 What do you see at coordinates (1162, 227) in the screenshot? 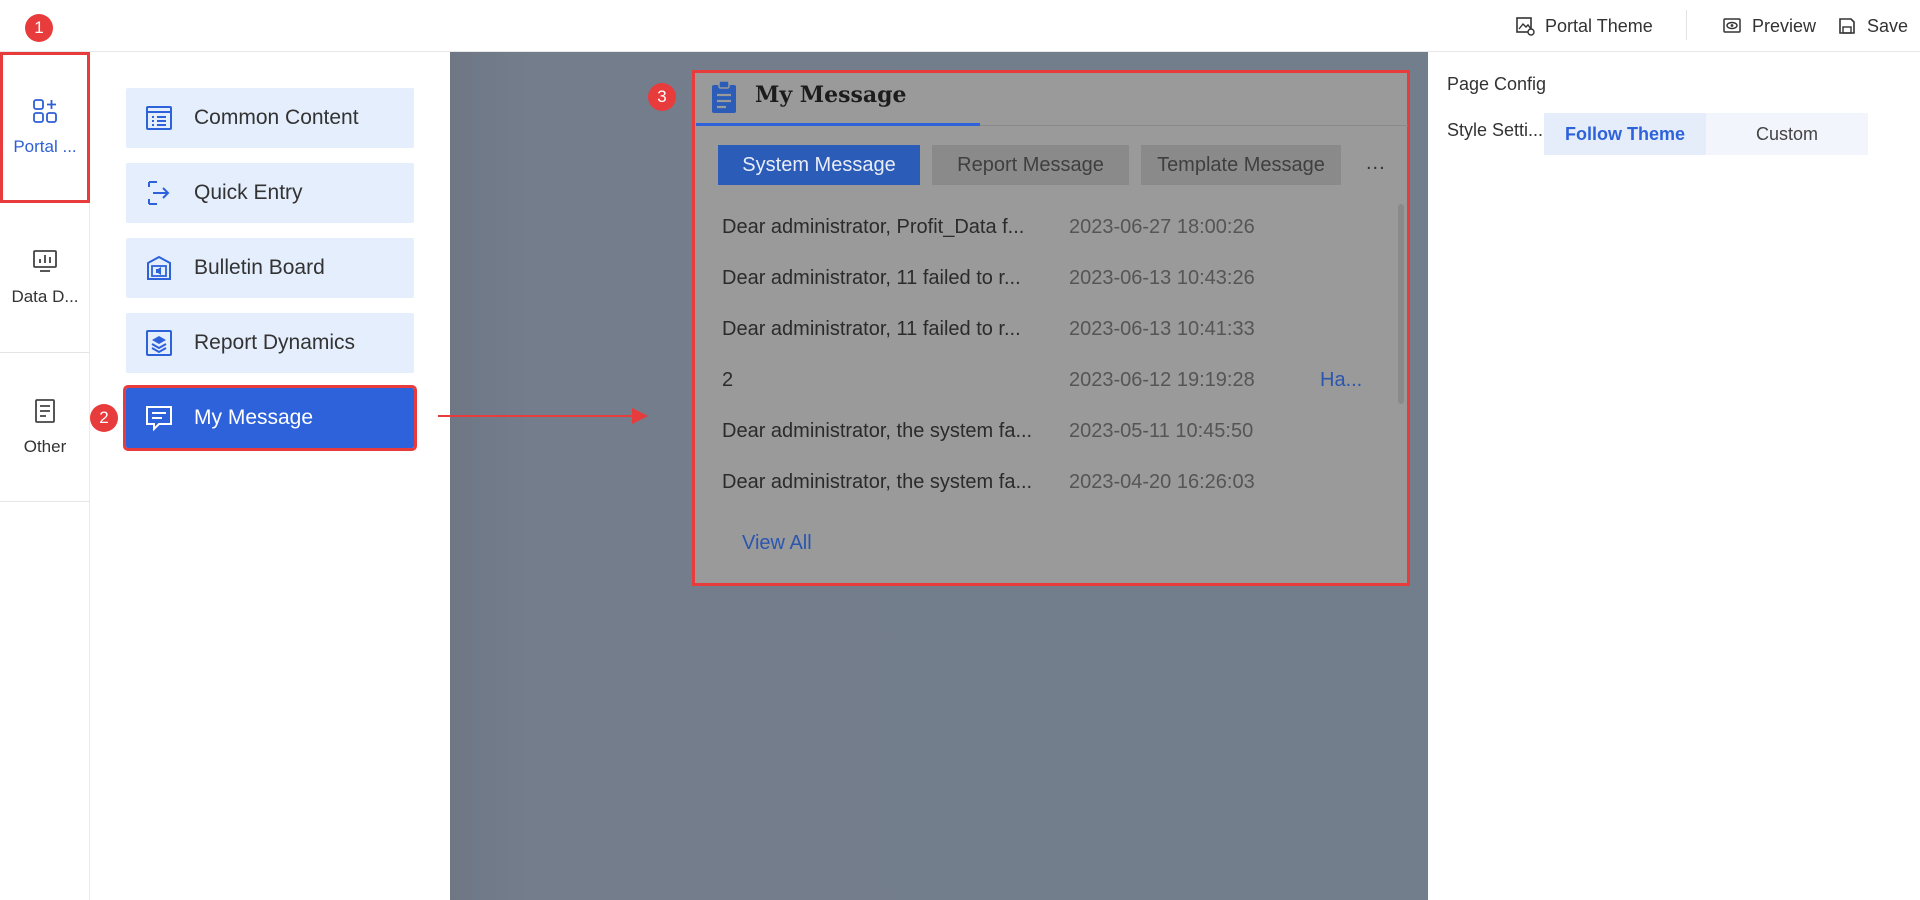
I see `message-date: 2023-06-27 18:00:26` at bounding box center [1162, 227].